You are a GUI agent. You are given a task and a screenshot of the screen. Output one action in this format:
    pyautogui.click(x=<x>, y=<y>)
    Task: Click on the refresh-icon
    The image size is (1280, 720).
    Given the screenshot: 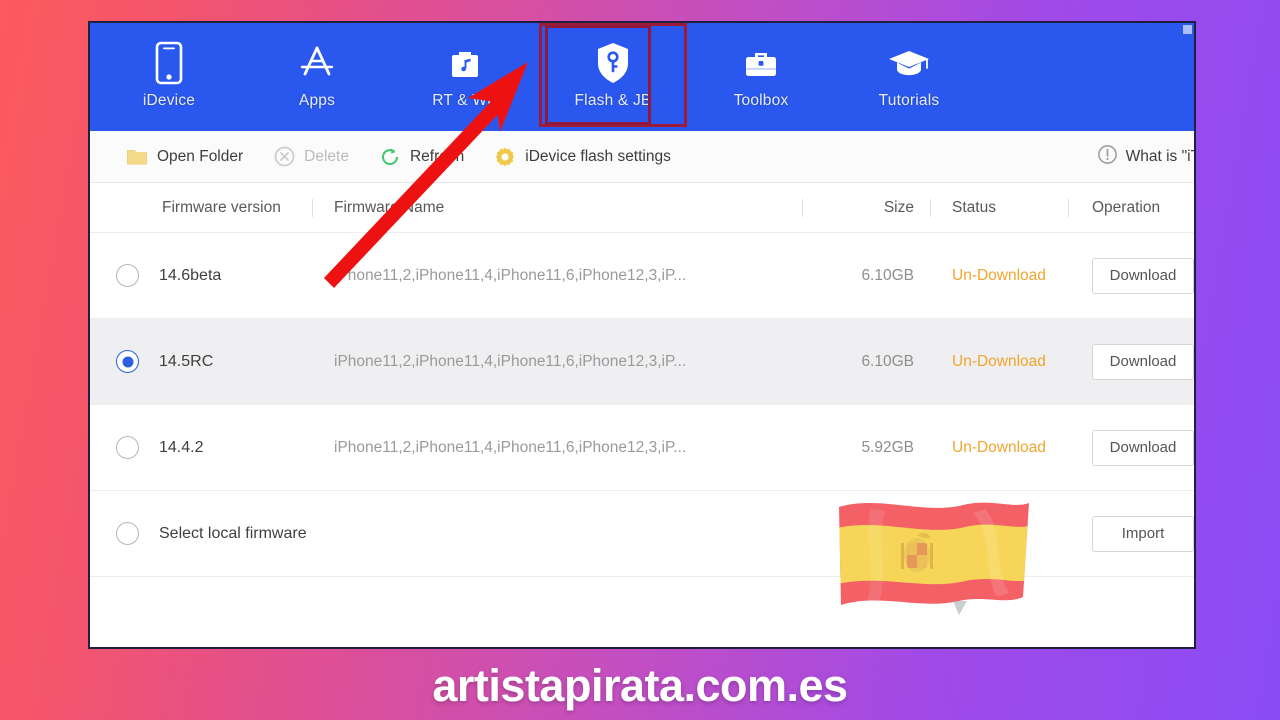 What is the action you would take?
    pyautogui.click(x=390, y=157)
    